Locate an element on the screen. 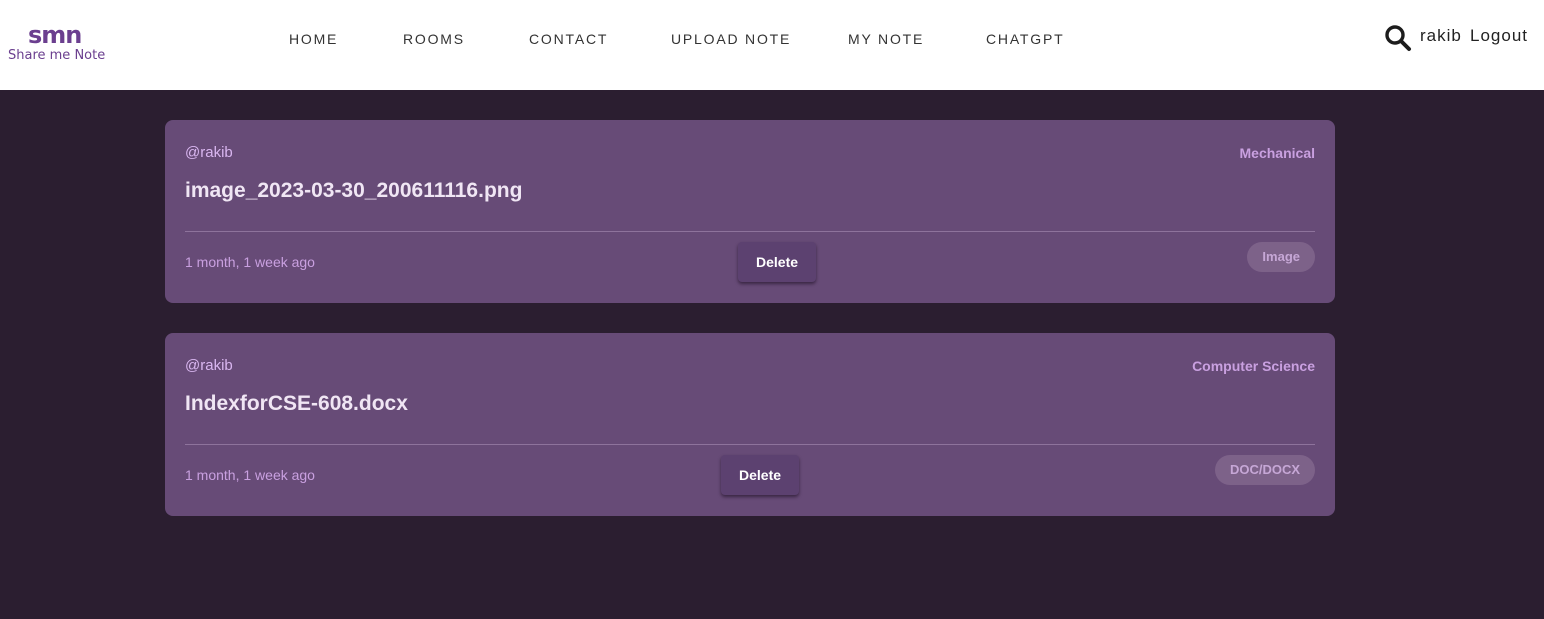 The width and height of the screenshot is (1544, 619). logo: smn Share me Note is located at coordinates (60, 44).